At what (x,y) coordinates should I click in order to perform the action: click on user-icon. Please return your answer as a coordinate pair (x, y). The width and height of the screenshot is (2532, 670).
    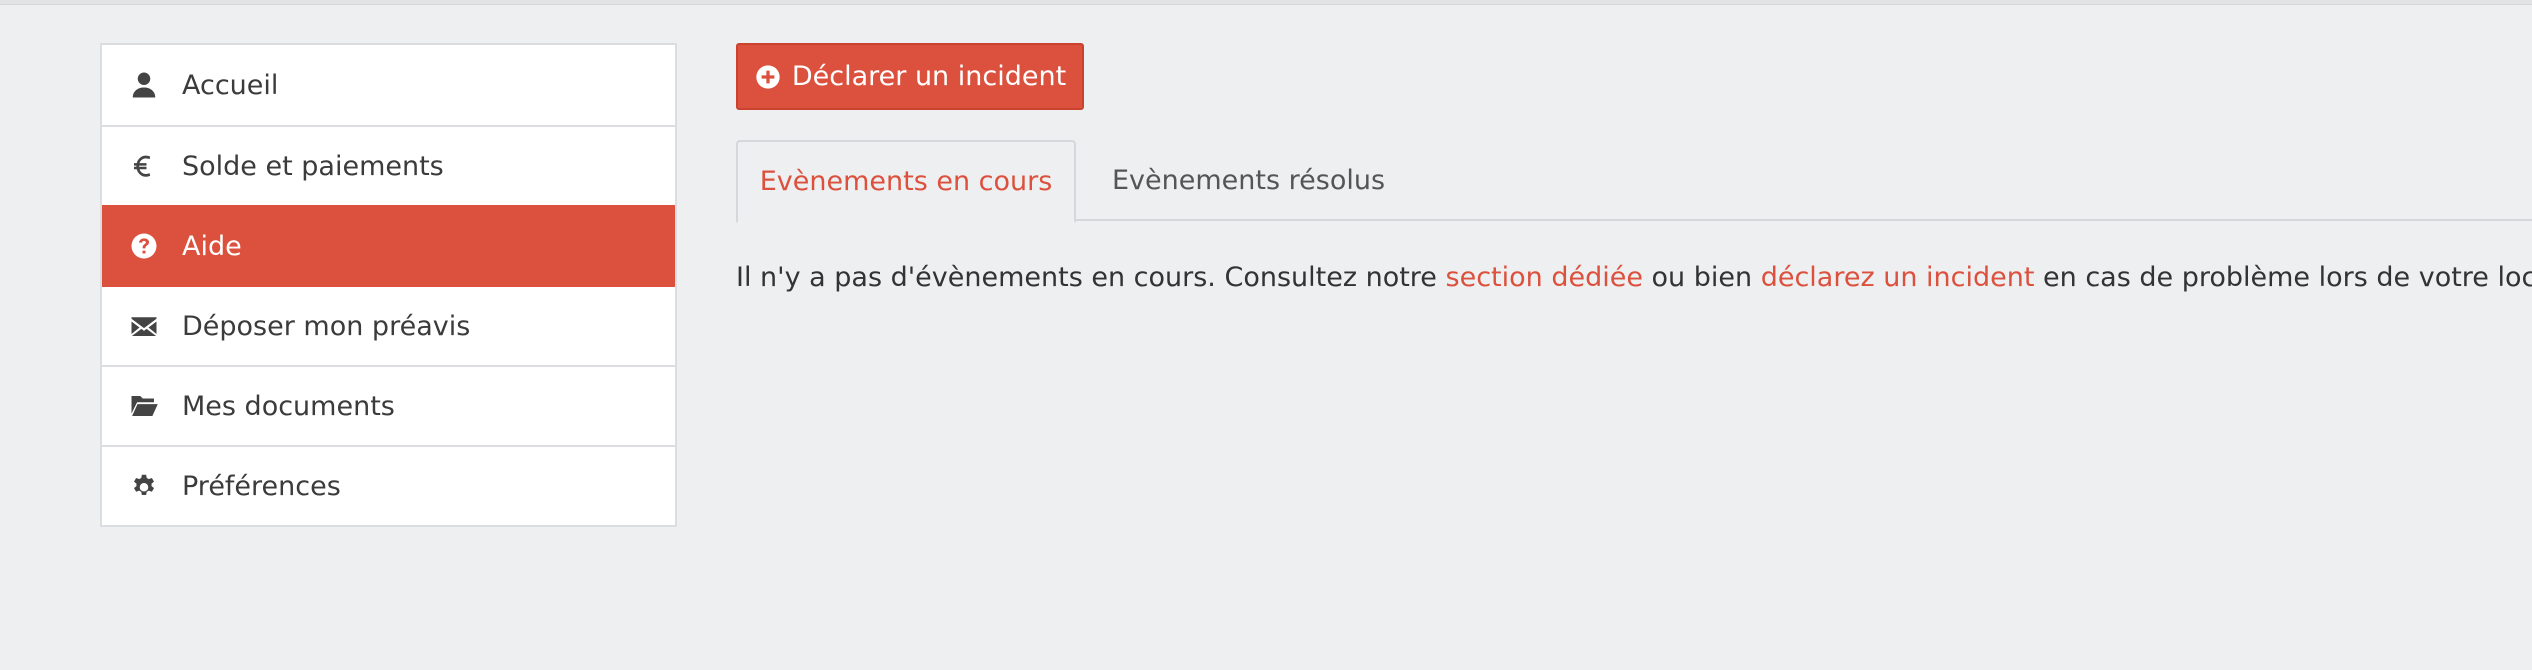
    Looking at the image, I should click on (144, 85).